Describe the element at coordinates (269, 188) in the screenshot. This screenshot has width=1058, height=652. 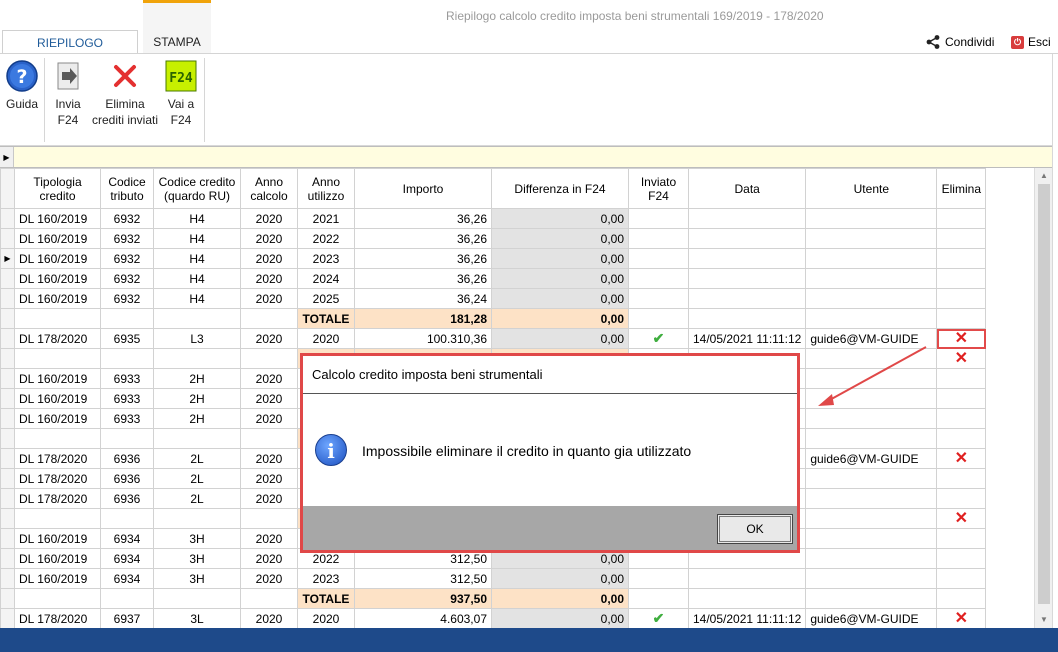
I see `col-anno-calcolo: Anno calcolo` at that location.